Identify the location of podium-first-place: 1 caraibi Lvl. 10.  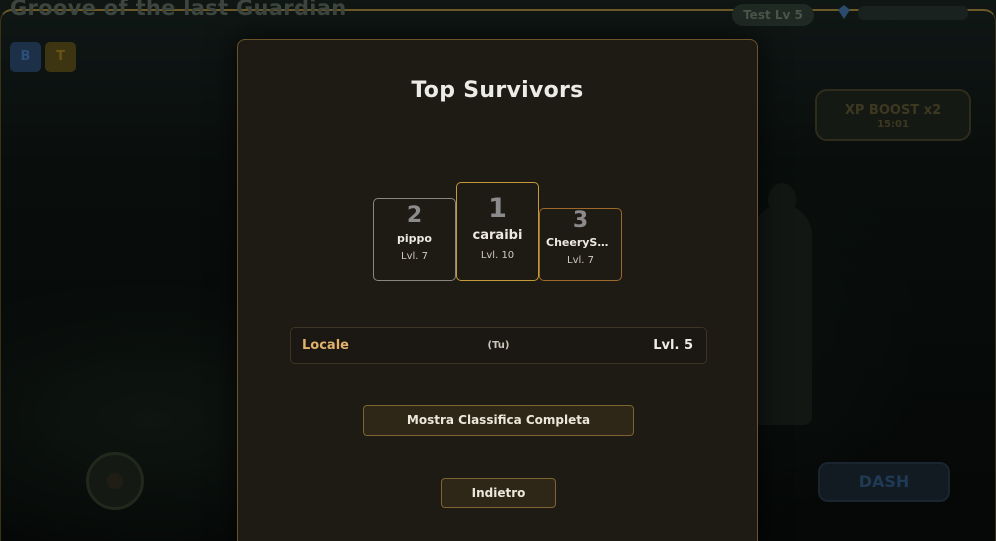
(497, 231).